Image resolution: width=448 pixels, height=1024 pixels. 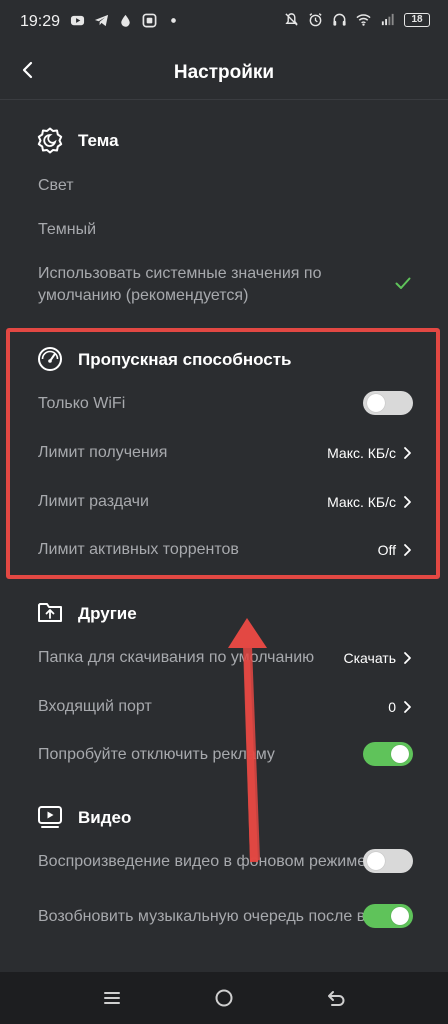 I want to click on theme-option-dark: Темный, so click(x=67, y=230).